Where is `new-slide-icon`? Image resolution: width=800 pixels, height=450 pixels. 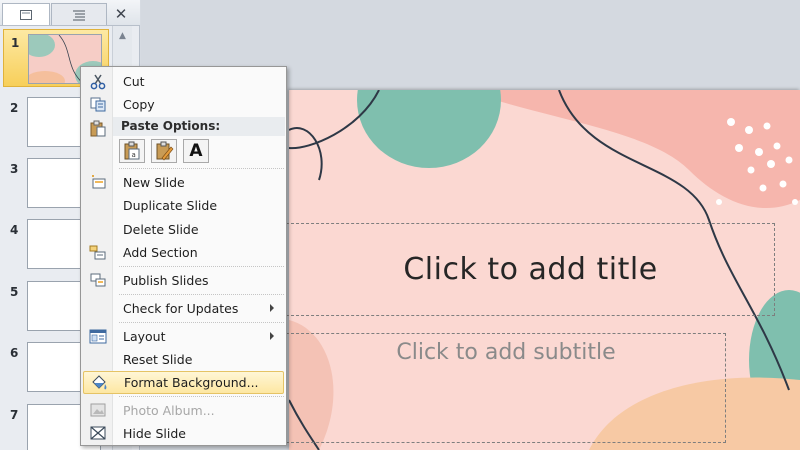
new-slide-icon is located at coordinates (99, 182).